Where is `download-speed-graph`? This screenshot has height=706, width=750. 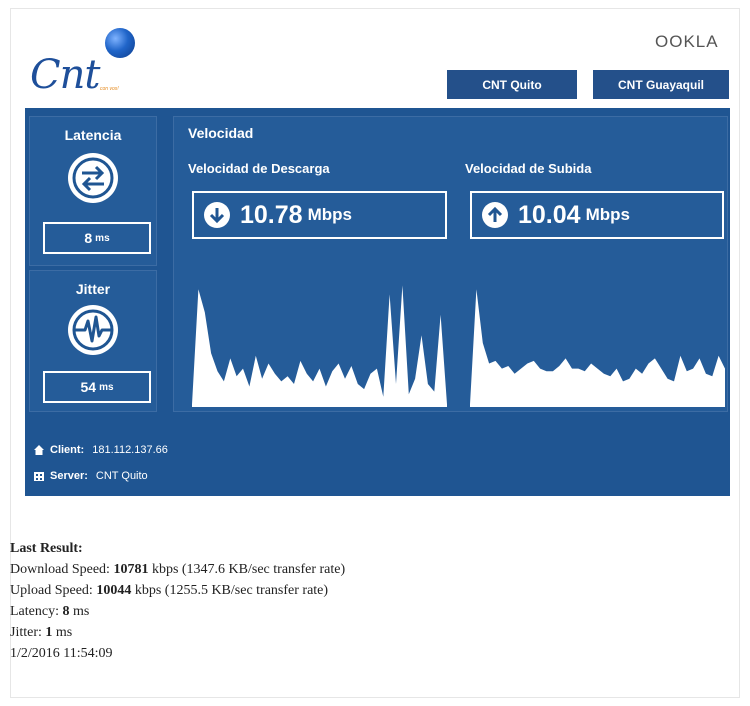
download-speed-graph is located at coordinates (319, 346).